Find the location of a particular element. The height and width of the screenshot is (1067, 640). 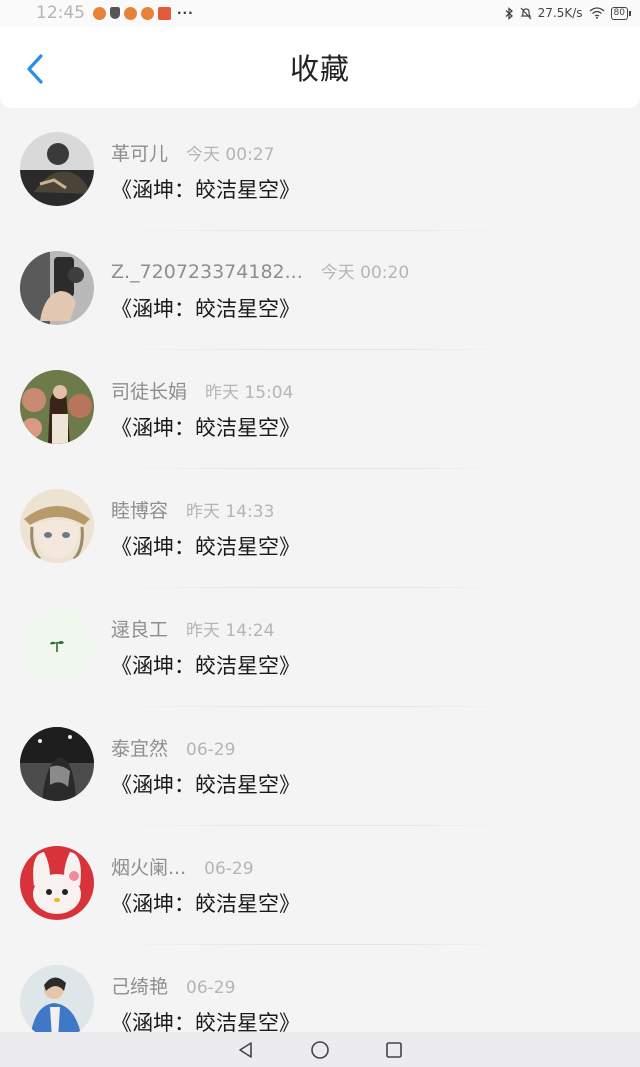

system-nav-bar is located at coordinates (320, 1049).